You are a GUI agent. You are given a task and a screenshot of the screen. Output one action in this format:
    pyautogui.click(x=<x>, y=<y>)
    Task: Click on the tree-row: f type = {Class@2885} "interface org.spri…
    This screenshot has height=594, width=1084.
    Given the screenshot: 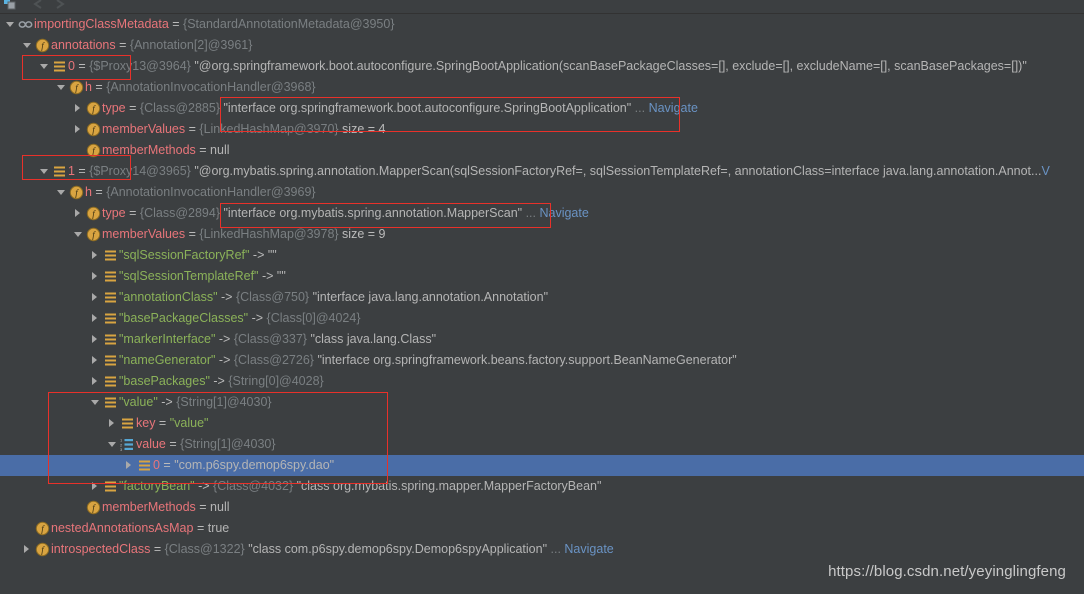 What is the action you would take?
    pyautogui.click(x=542, y=108)
    